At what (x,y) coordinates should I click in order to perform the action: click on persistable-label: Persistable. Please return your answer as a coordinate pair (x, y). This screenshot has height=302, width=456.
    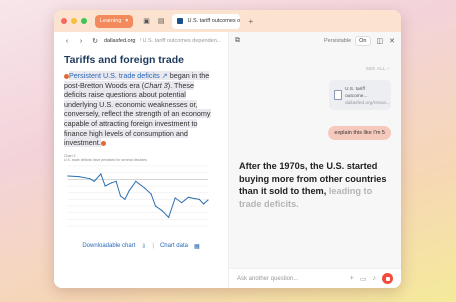
    Looking at the image, I should click on (337, 41).